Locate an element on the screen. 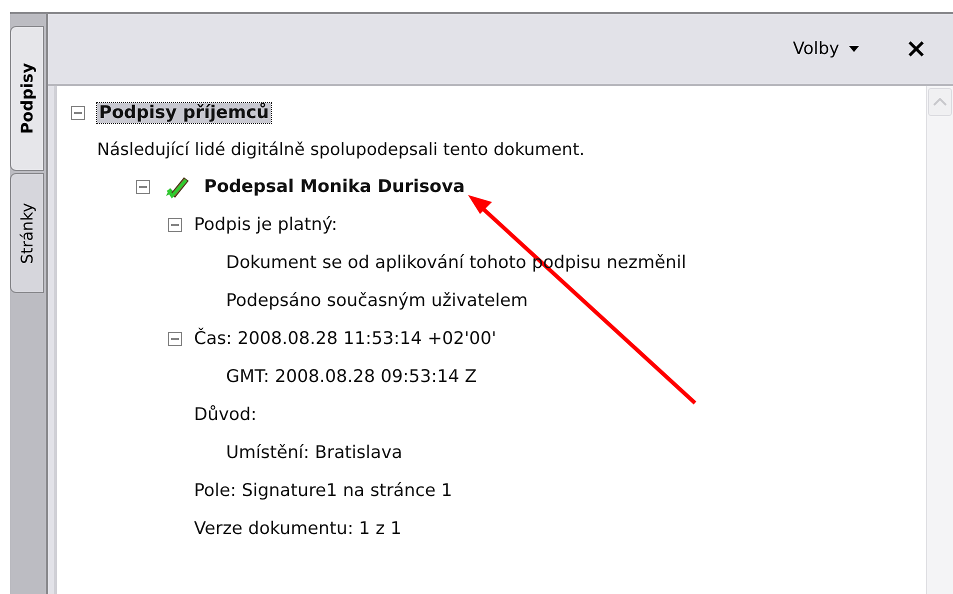 The image size is (953, 594). tree-heading: Podpisy příjemců is located at coordinates (184, 113).